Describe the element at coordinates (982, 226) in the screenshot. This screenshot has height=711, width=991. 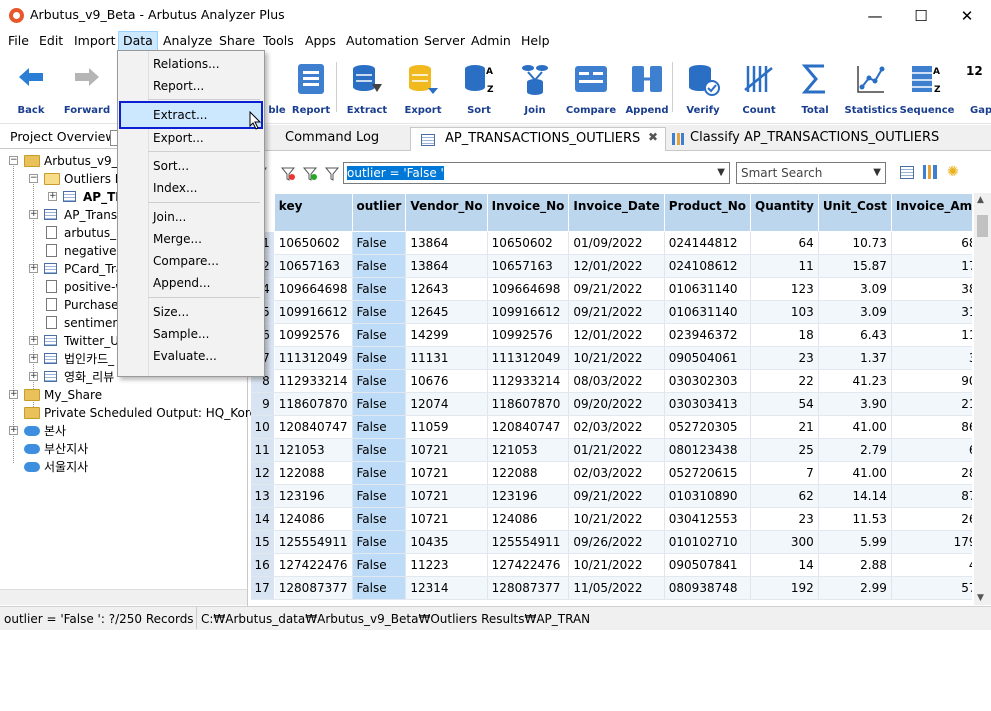
I see `scroll-thumb` at that location.